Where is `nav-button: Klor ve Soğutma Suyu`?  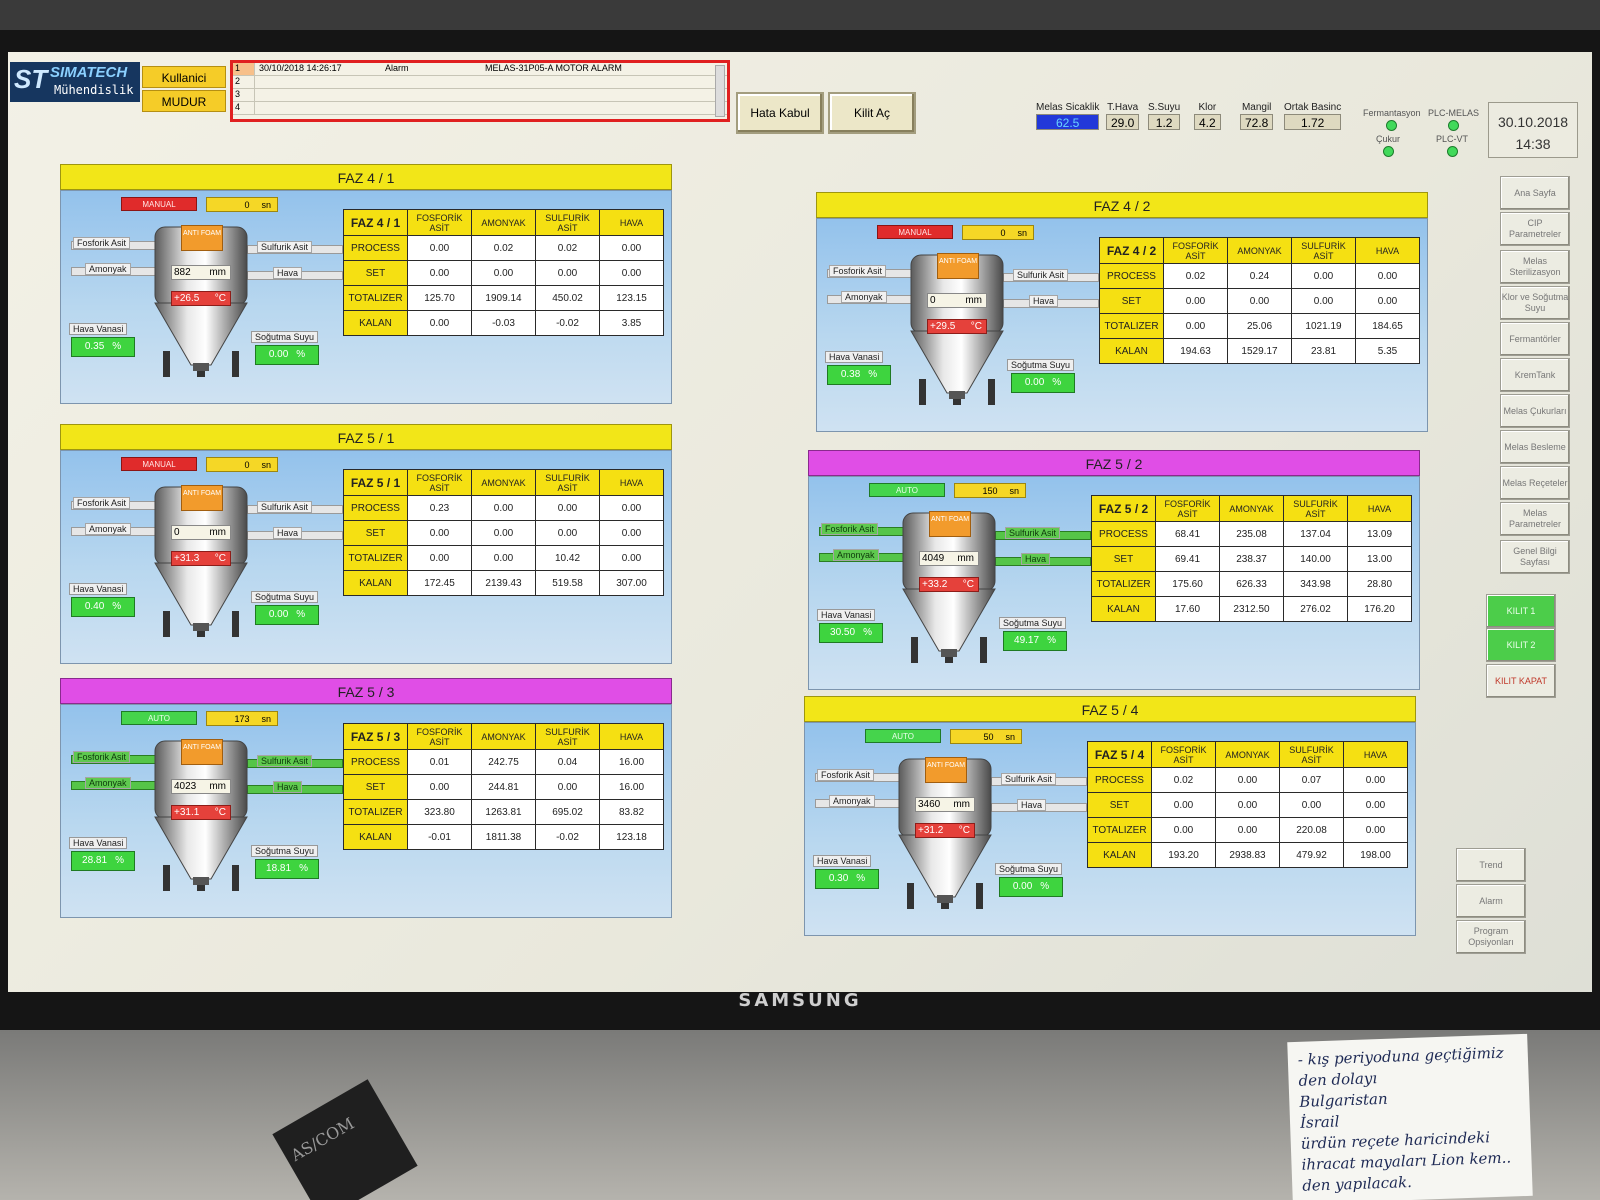
nav-button: Klor ve Soğutma Suyu is located at coordinates (1535, 303).